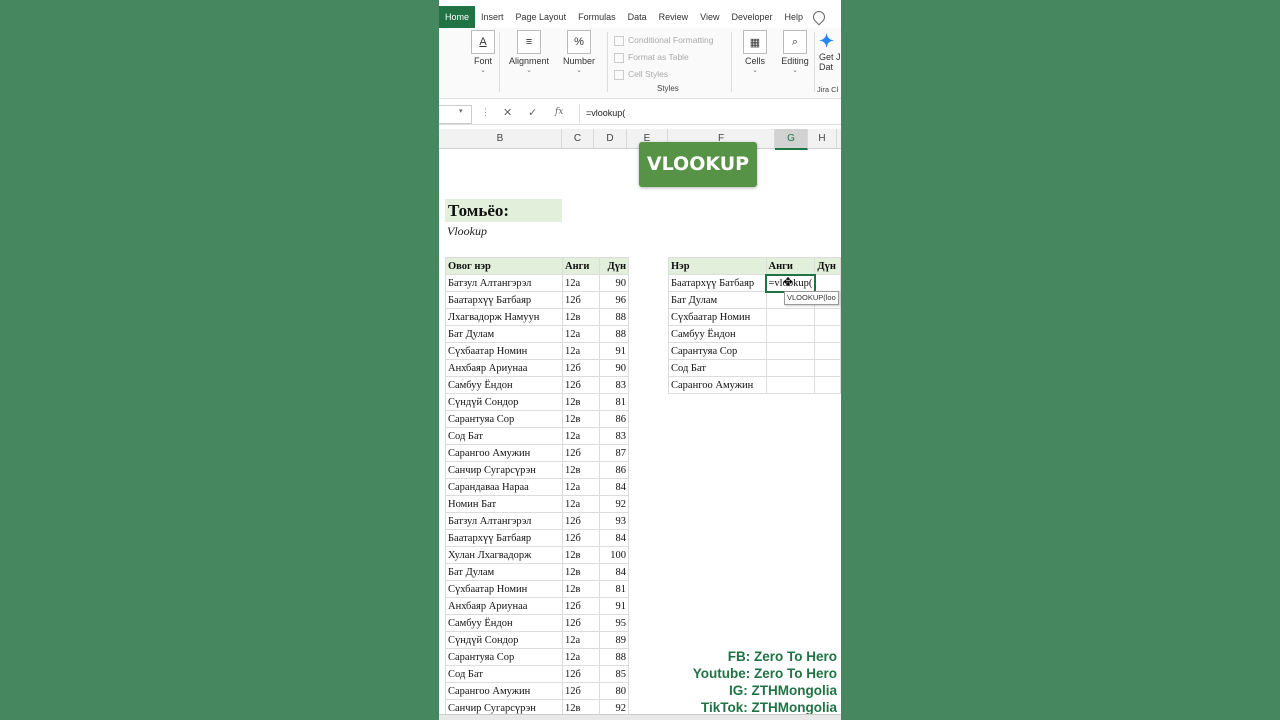 Image resolution: width=1280 pixels, height=720 pixels. What do you see at coordinates (500, 138) in the screenshot?
I see `column-header-b: B` at bounding box center [500, 138].